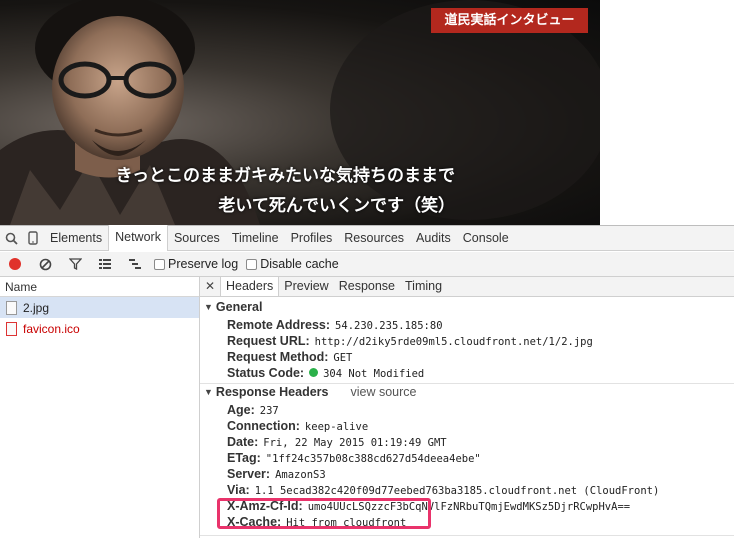 The height and width of the screenshot is (538, 734). What do you see at coordinates (278, 357) in the screenshot?
I see `header-key: Request Method:` at bounding box center [278, 357].